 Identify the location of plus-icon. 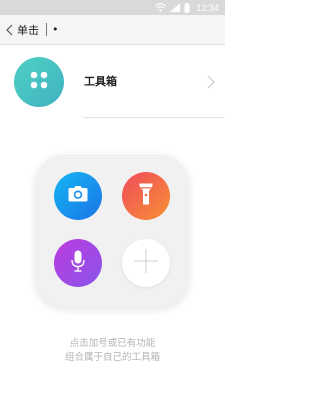
(146, 263).